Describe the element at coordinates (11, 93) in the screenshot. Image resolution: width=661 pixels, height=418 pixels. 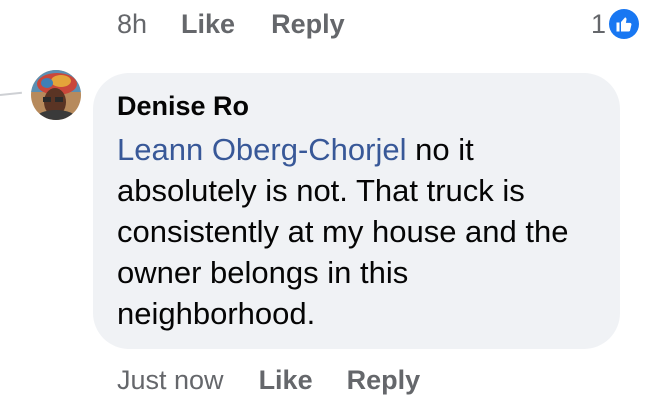
I see `thread-connector-line` at that location.